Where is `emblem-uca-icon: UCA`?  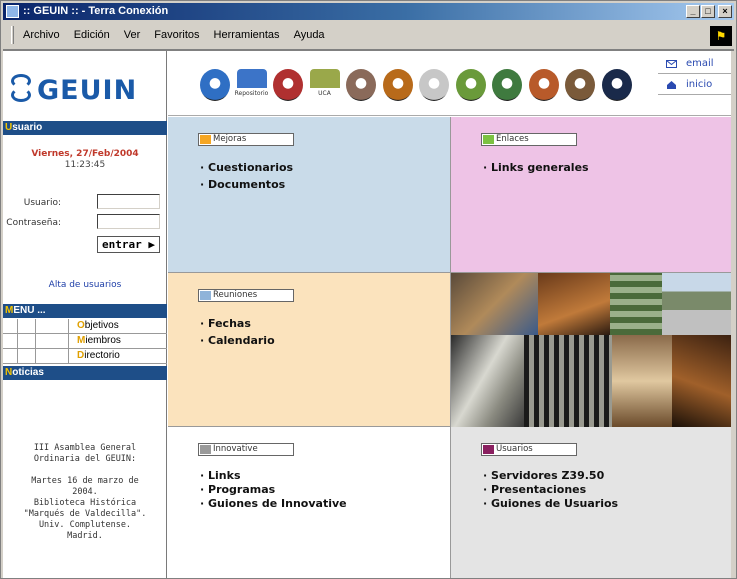 emblem-uca-icon: UCA is located at coordinates (324, 85).